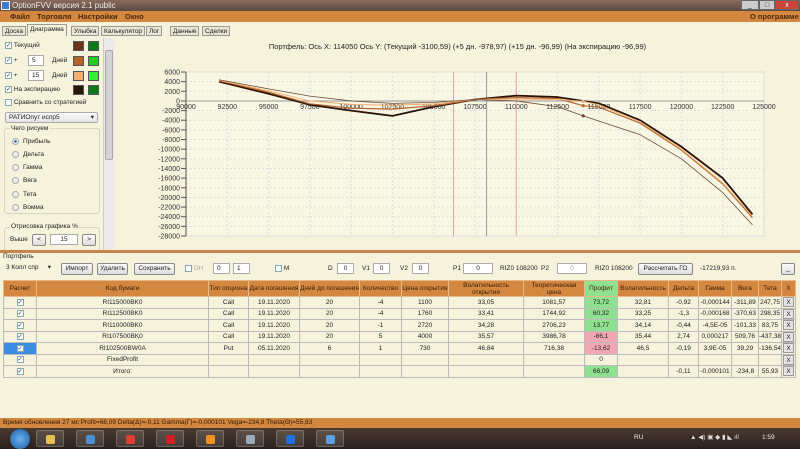 The width and height of the screenshot is (800, 449). What do you see at coordinates (47, 30) in the screenshot?
I see `tab-diagram: Диаграмма` at bounding box center [47, 30].